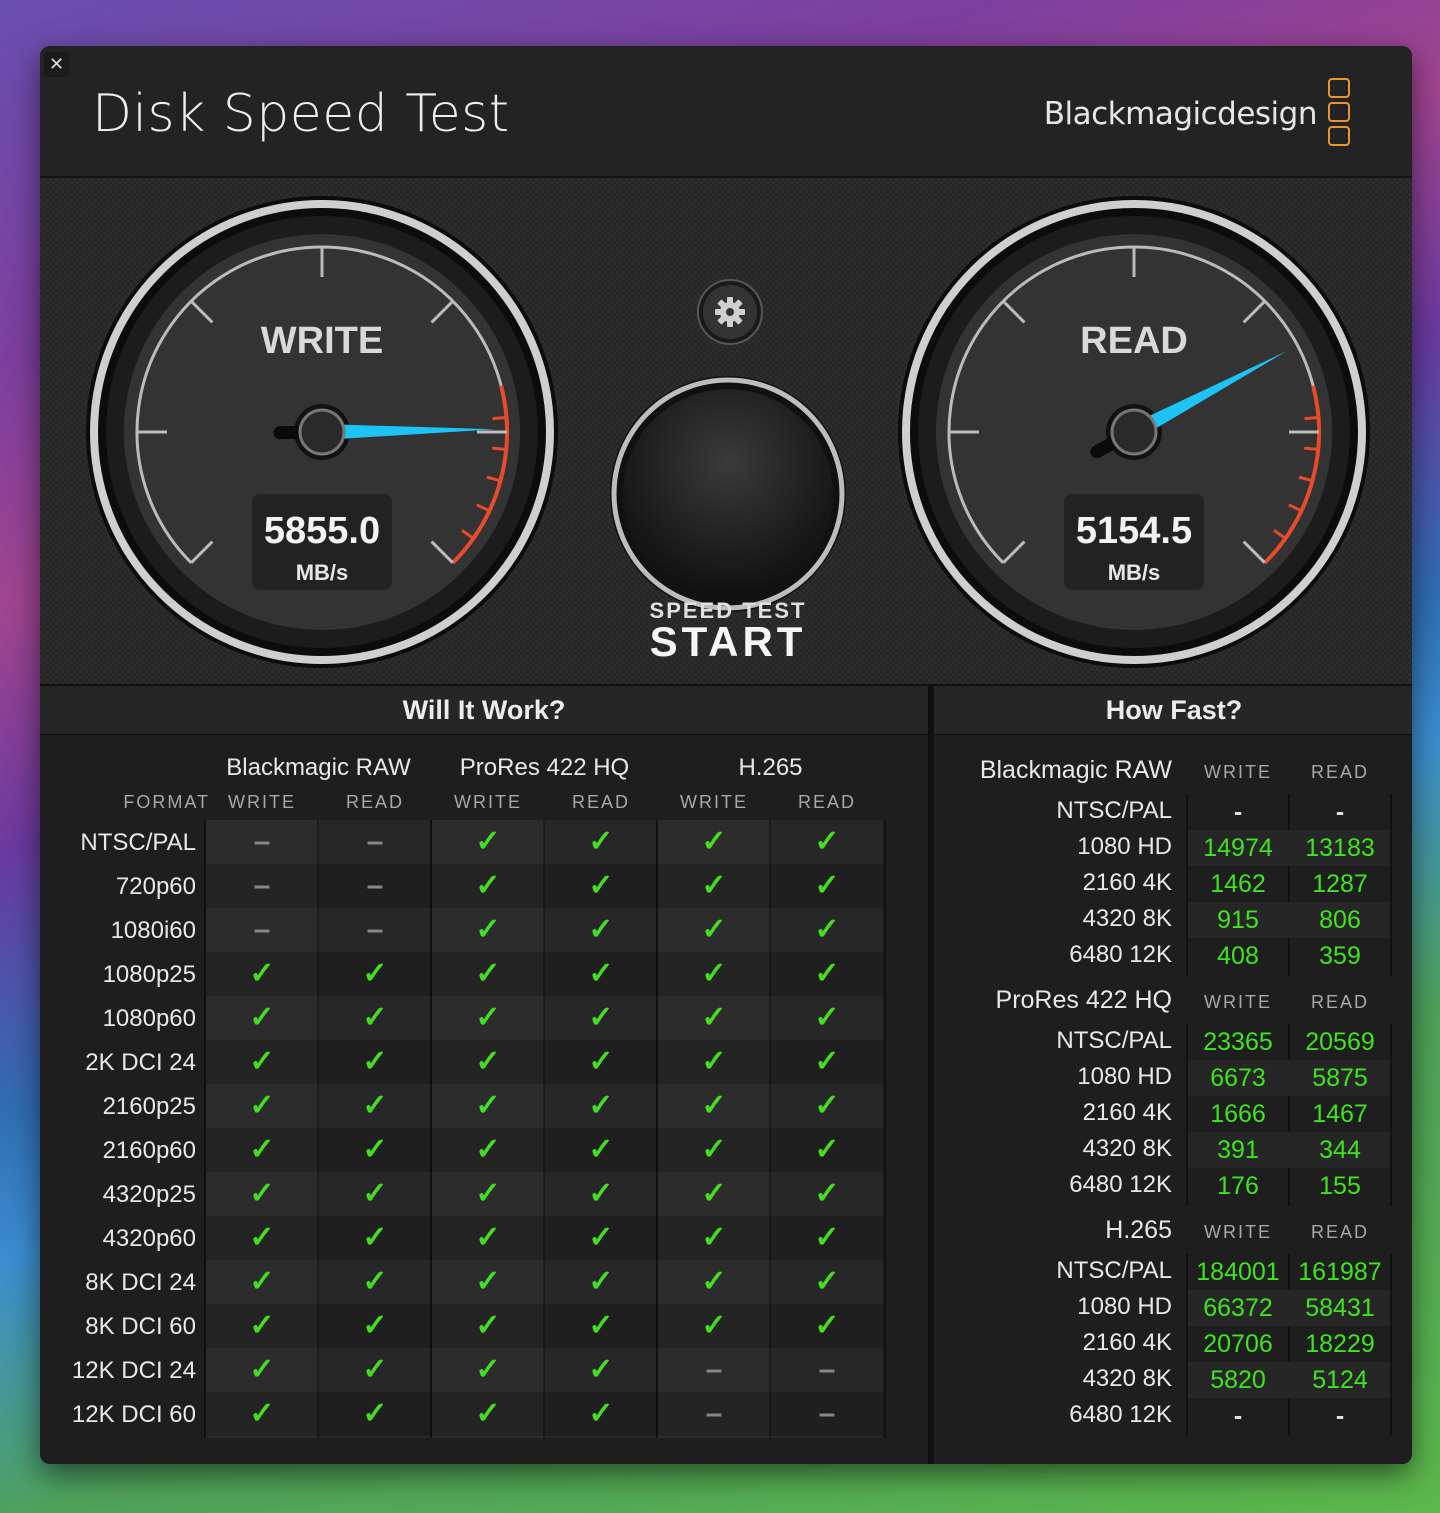 The image size is (1440, 1513). I want to click on start-button, so click(728, 494).